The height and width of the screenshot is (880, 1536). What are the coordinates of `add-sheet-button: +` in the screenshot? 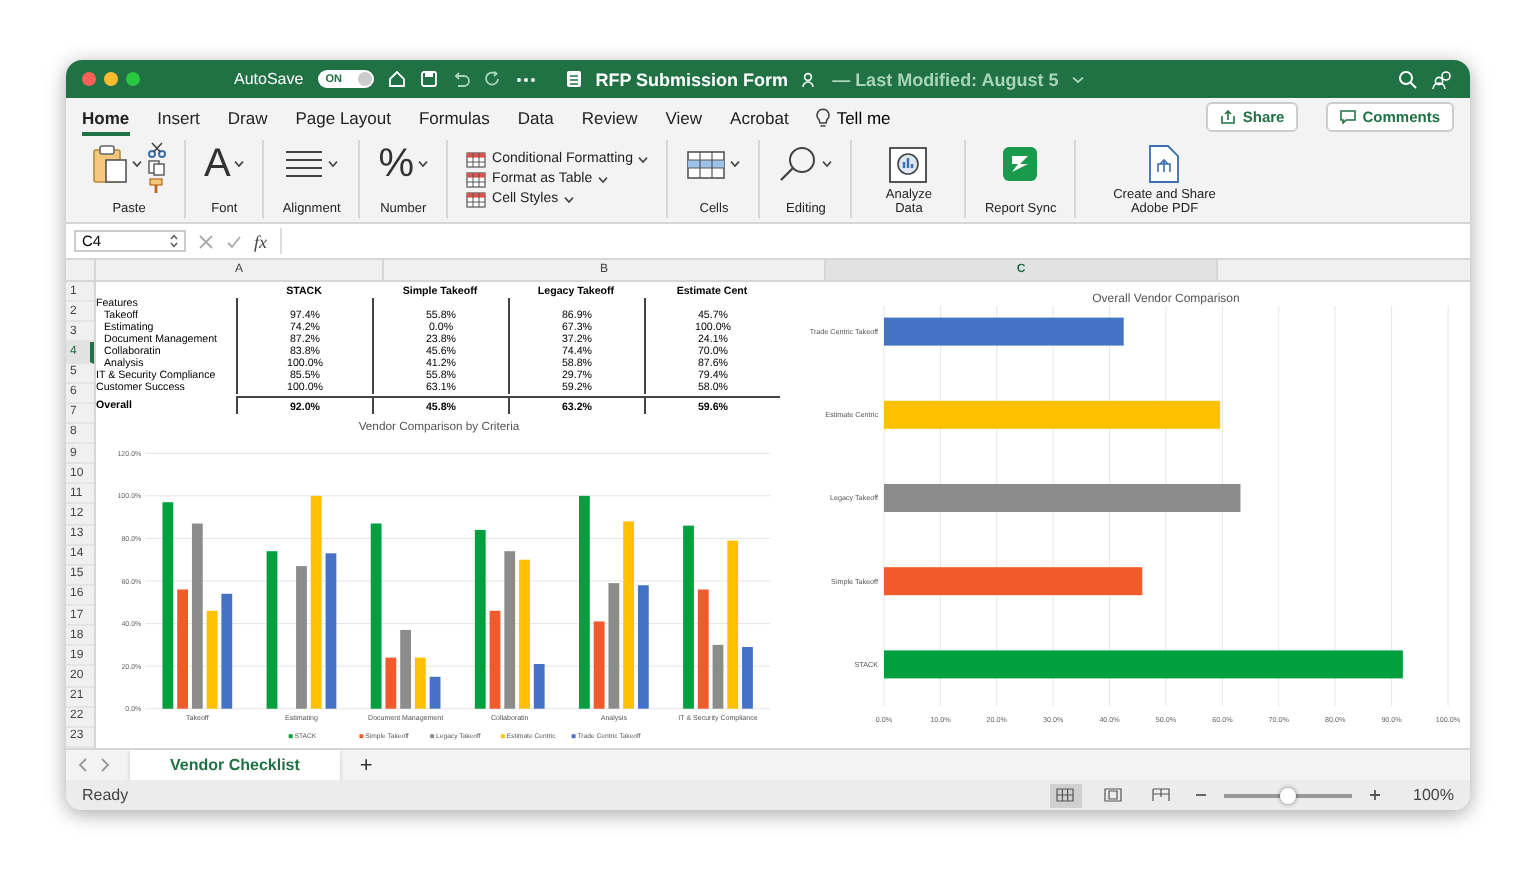 It's located at (366, 765).